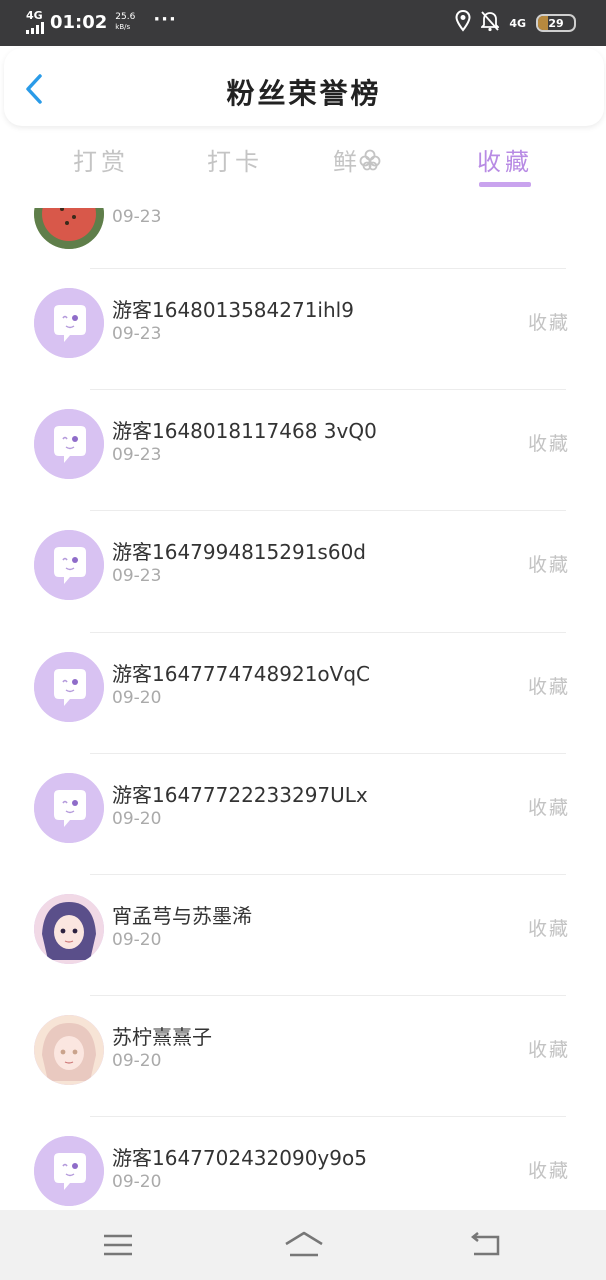 The image size is (606, 1280). Describe the element at coordinates (303, 1055) in the screenshot. I see `list-item: 苏柠熹熹子 09-20 收藏` at that location.